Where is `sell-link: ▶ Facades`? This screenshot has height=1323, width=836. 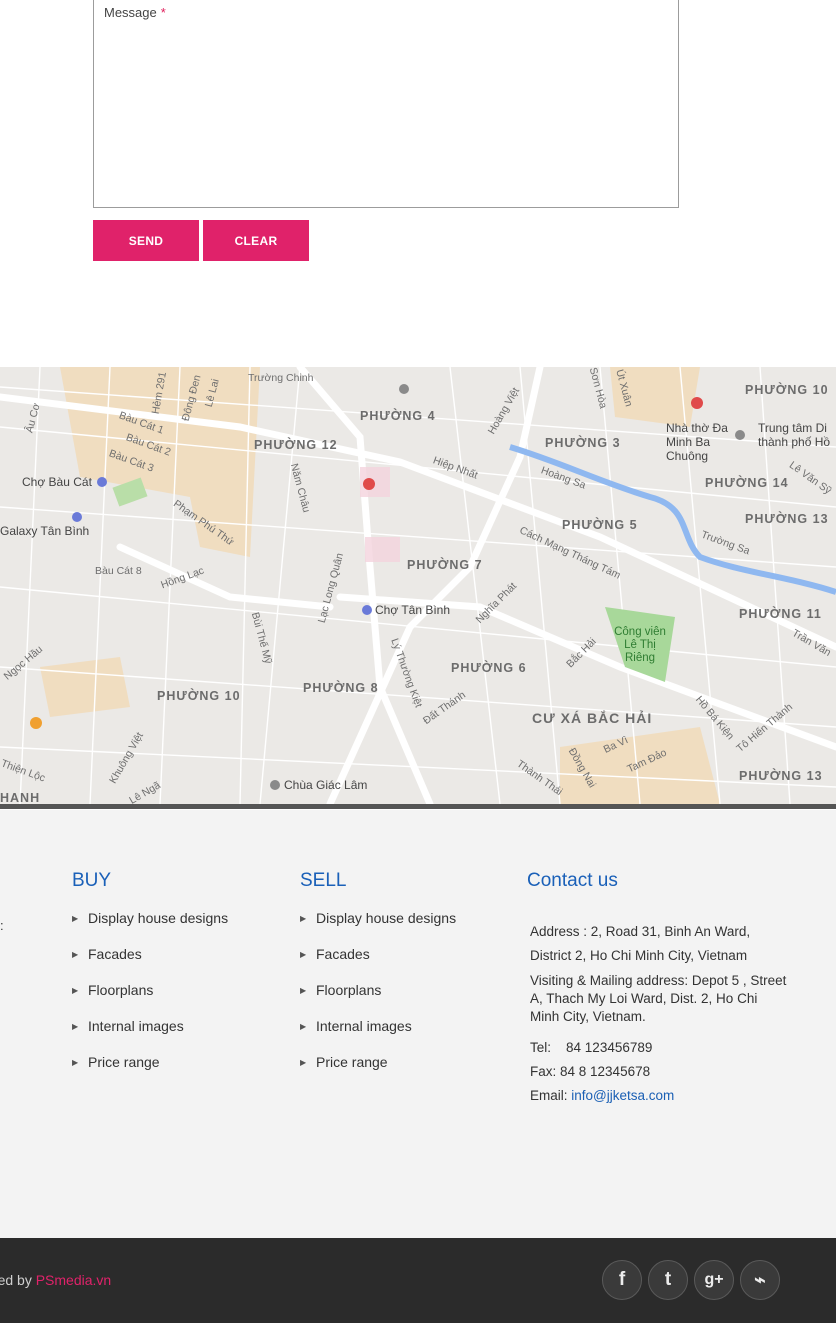
sell-link: ▶ Facades is located at coordinates (378, 964).